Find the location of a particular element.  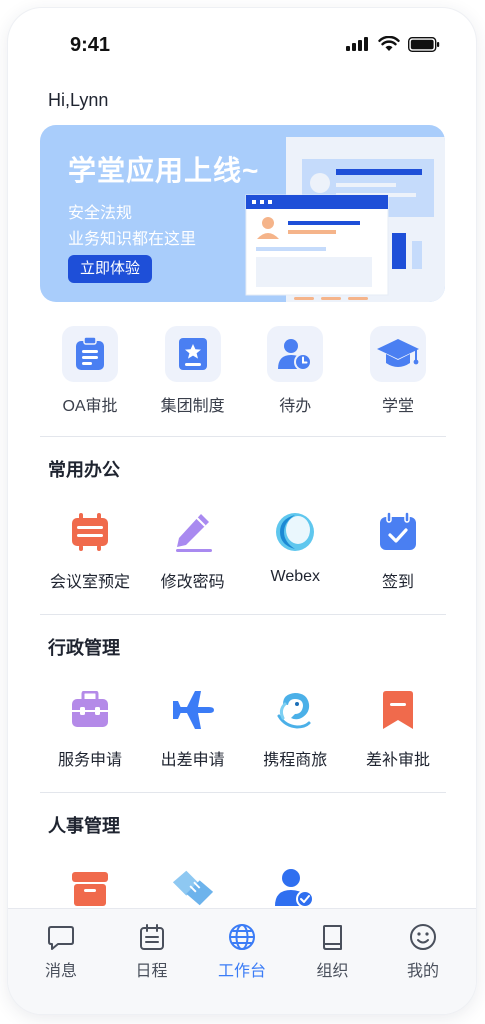

quick-label: 待办 is located at coordinates (295, 406).